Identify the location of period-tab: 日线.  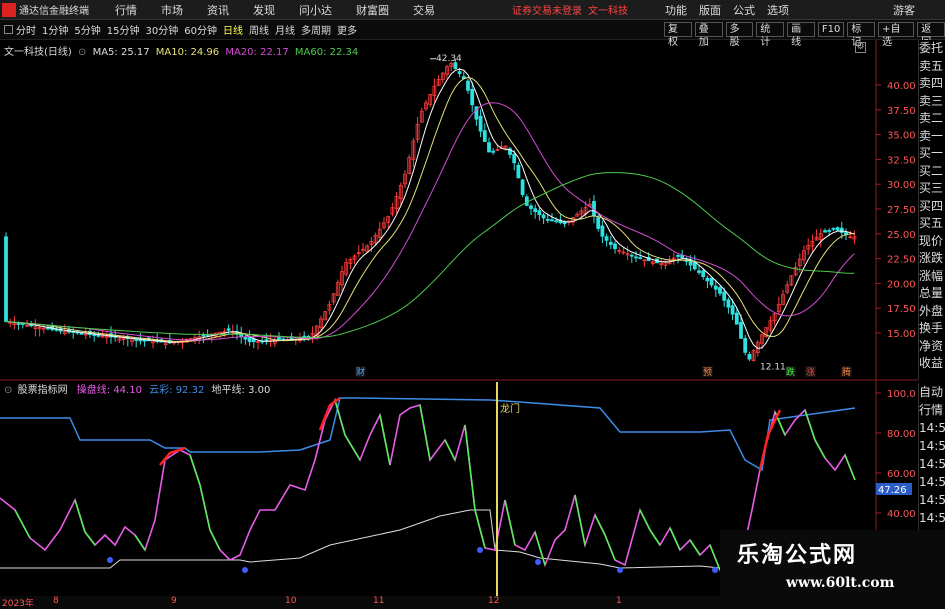
(233, 29).